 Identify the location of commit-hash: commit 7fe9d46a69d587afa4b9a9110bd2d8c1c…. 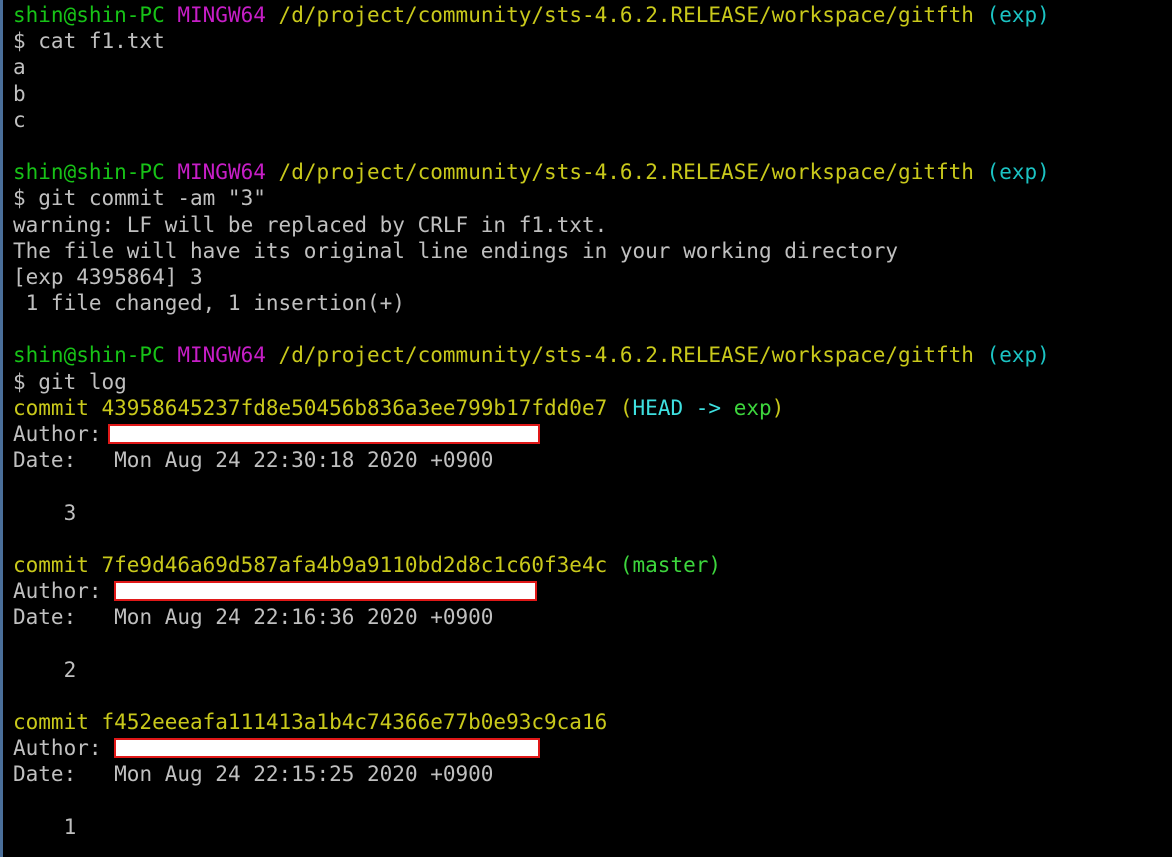
(310, 564).